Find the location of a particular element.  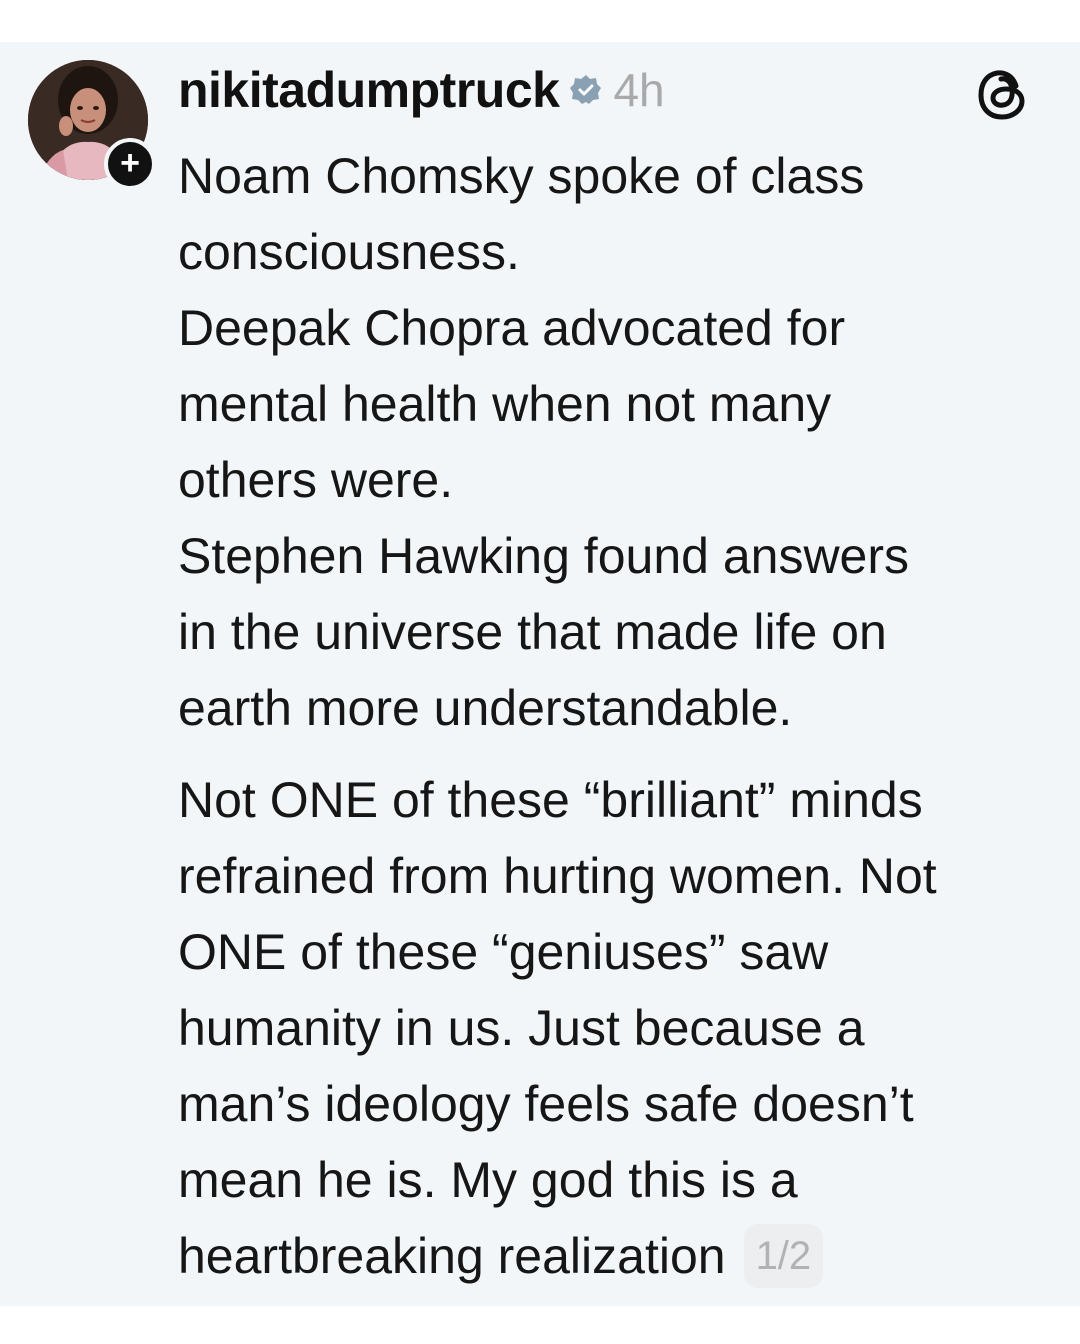

threads-logo-icon is located at coordinates (1003, 95).